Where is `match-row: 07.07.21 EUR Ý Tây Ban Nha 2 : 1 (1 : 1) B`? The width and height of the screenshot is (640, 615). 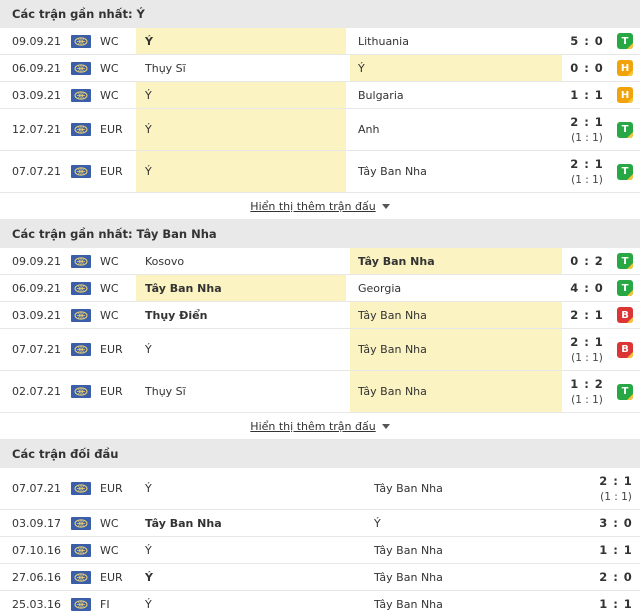 match-row: 07.07.21 EUR Ý Tây Ban Nha 2 : 1 (1 : 1) B is located at coordinates (320, 350).